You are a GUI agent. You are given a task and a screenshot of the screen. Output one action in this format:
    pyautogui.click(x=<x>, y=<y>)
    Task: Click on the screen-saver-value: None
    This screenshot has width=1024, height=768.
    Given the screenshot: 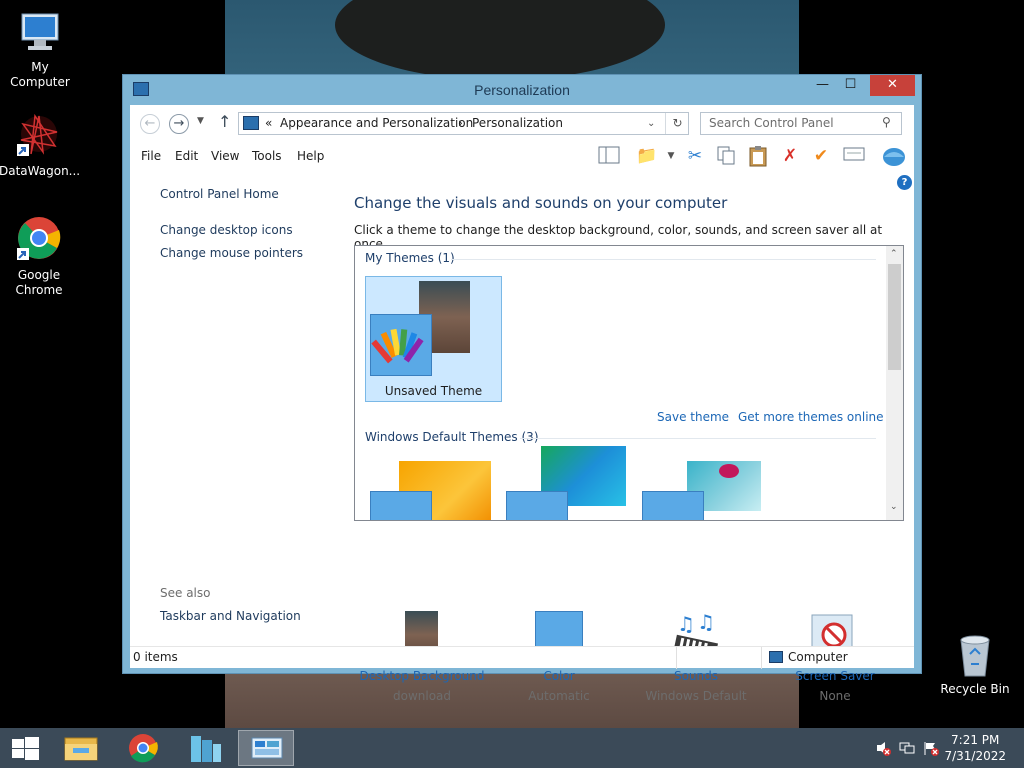 What is the action you would take?
    pyautogui.click(x=835, y=696)
    